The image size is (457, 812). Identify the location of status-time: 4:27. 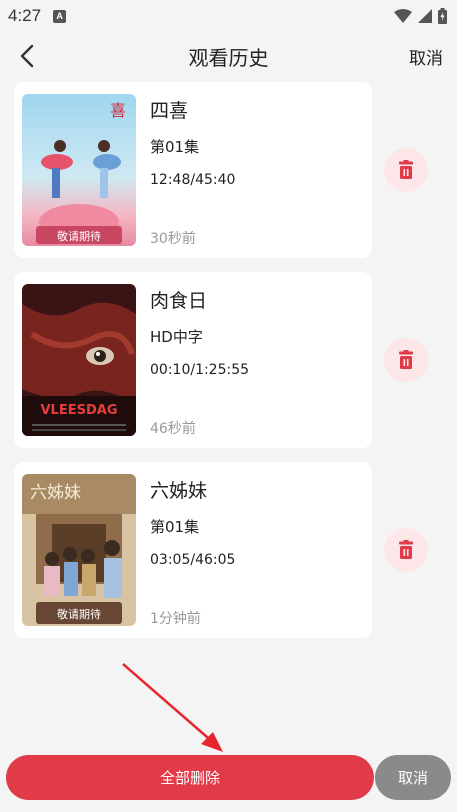
(25, 15).